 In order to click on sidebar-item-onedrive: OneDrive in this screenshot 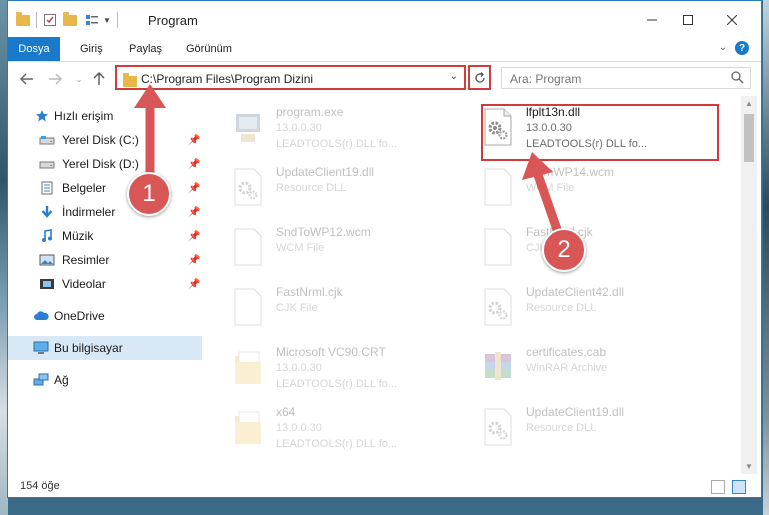, I will do `click(105, 316)`.